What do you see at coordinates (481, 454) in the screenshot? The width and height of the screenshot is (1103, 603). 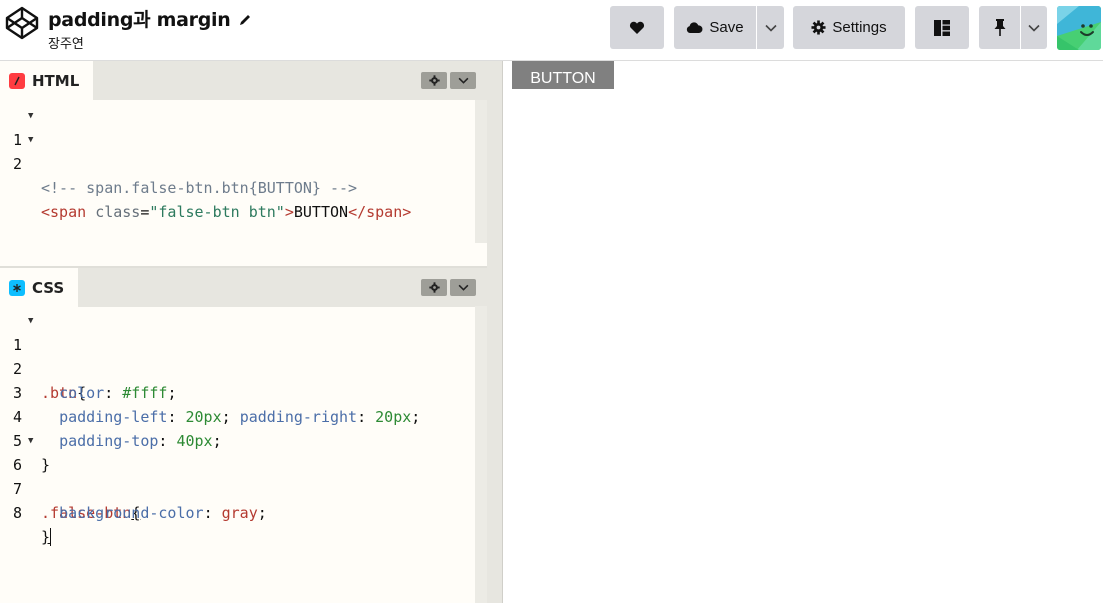 I see `css-scrollbar` at bounding box center [481, 454].